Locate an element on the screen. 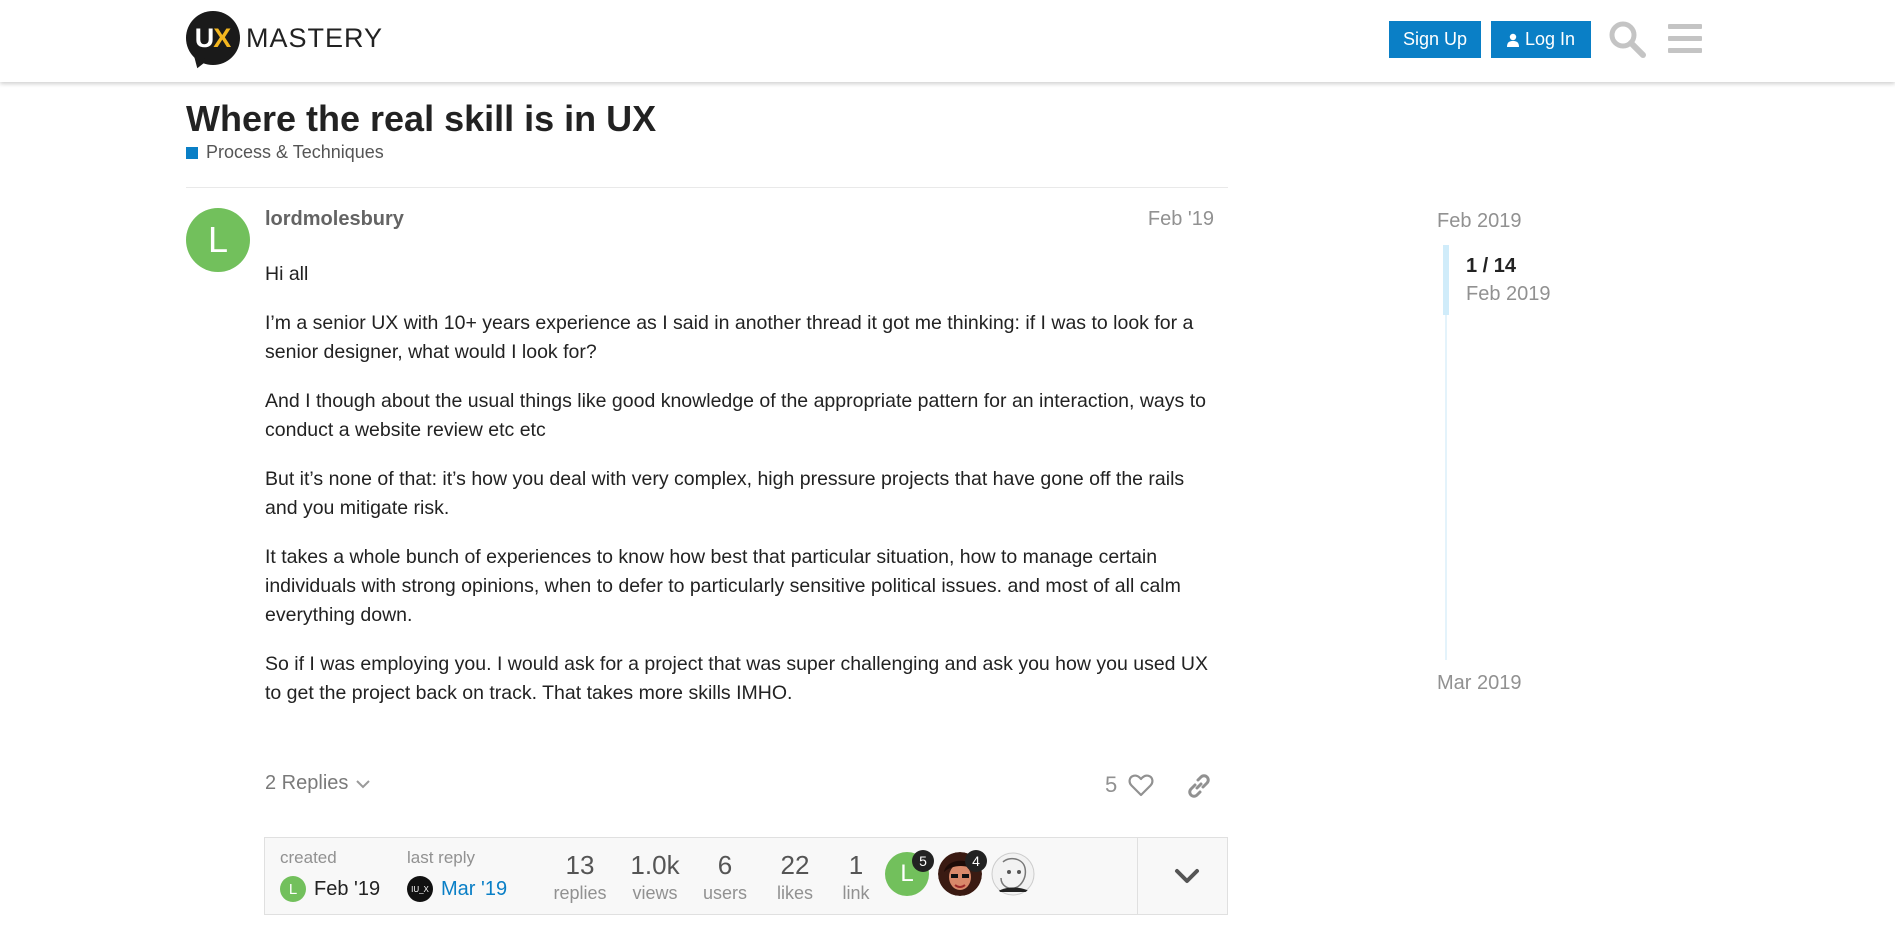 The image size is (1895, 925). created-avatar: L is located at coordinates (293, 889).